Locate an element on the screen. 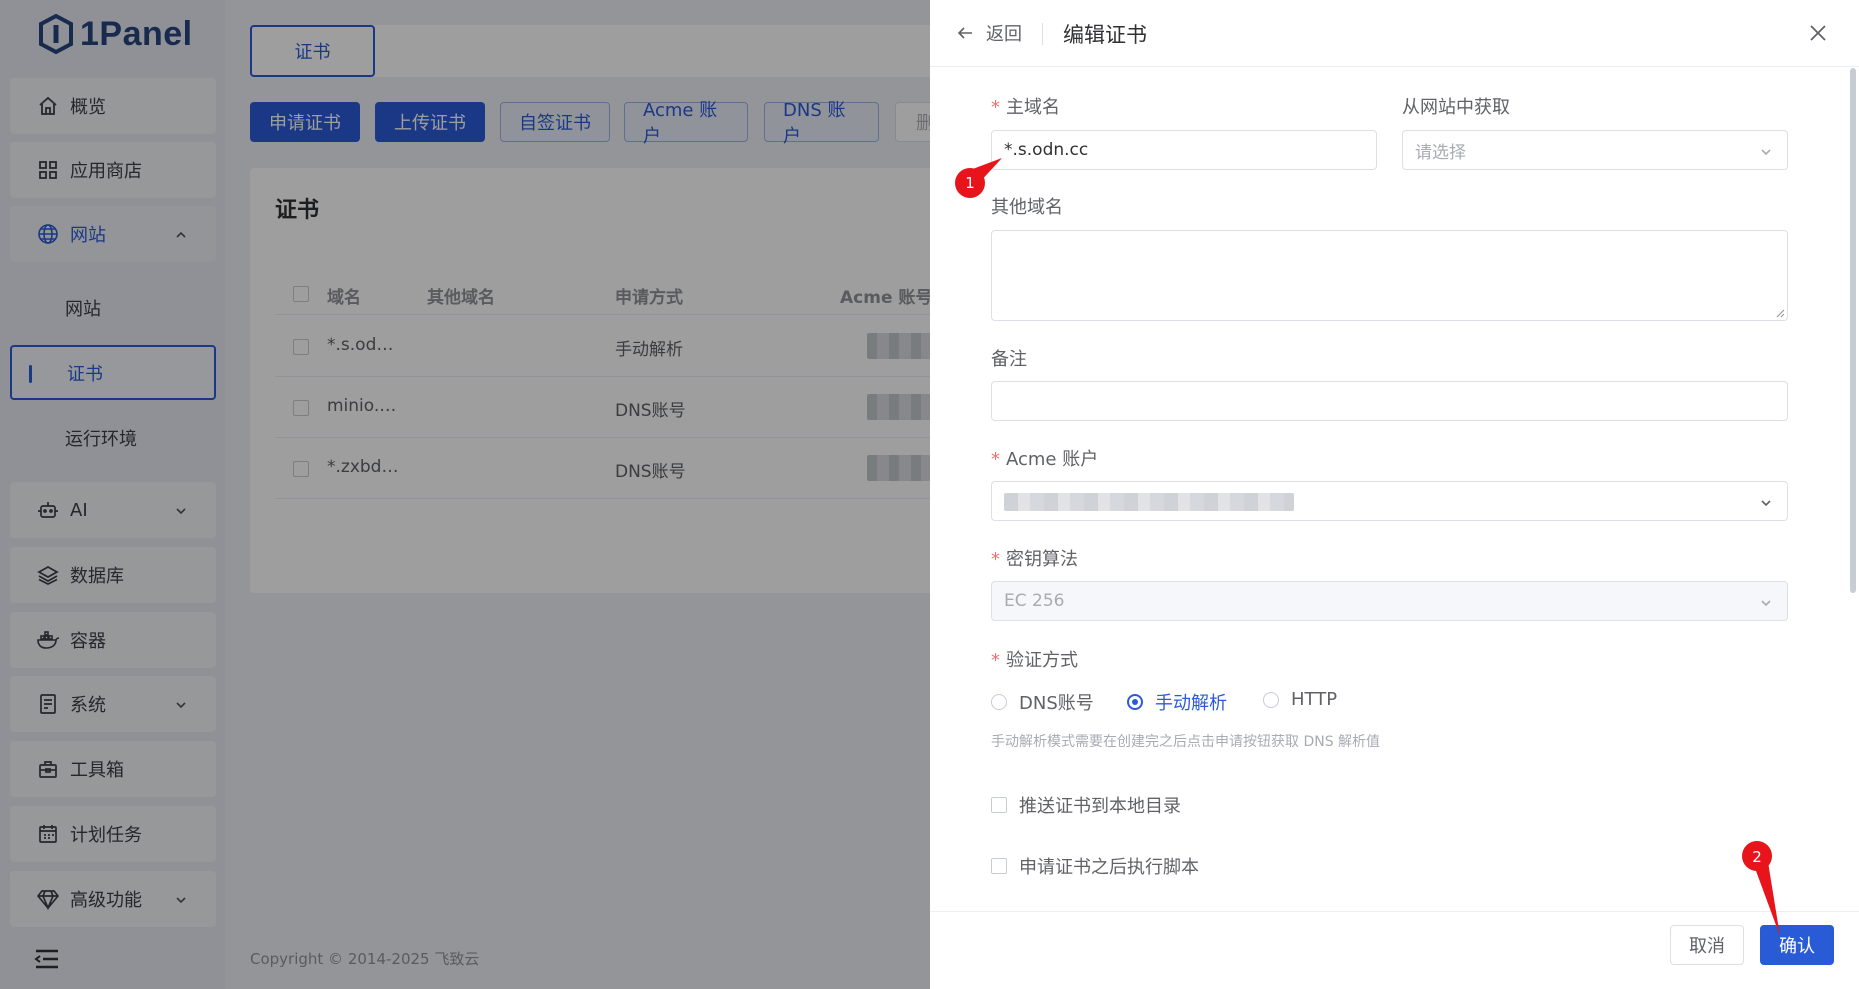  radio-http: HTTP is located at coordinates (1300, 699).